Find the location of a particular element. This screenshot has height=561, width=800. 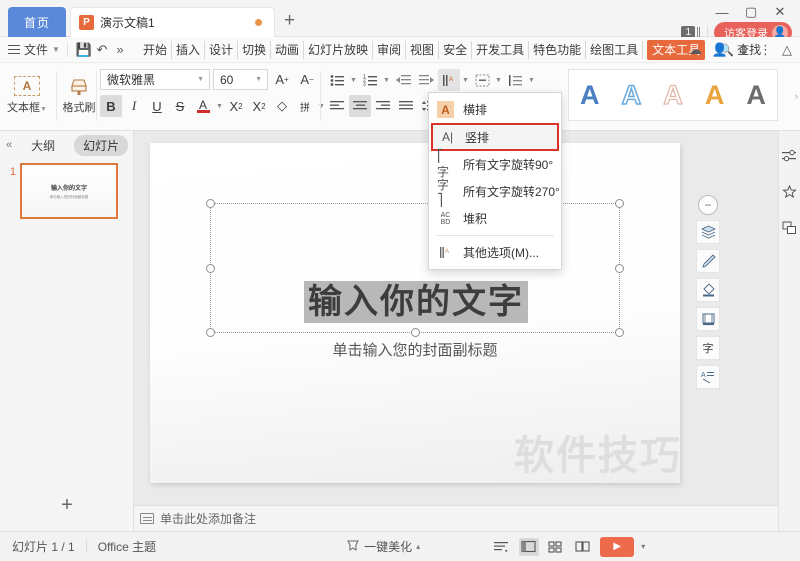

textbox-button: A 文本框▼ is located at coordinates (27, 93).